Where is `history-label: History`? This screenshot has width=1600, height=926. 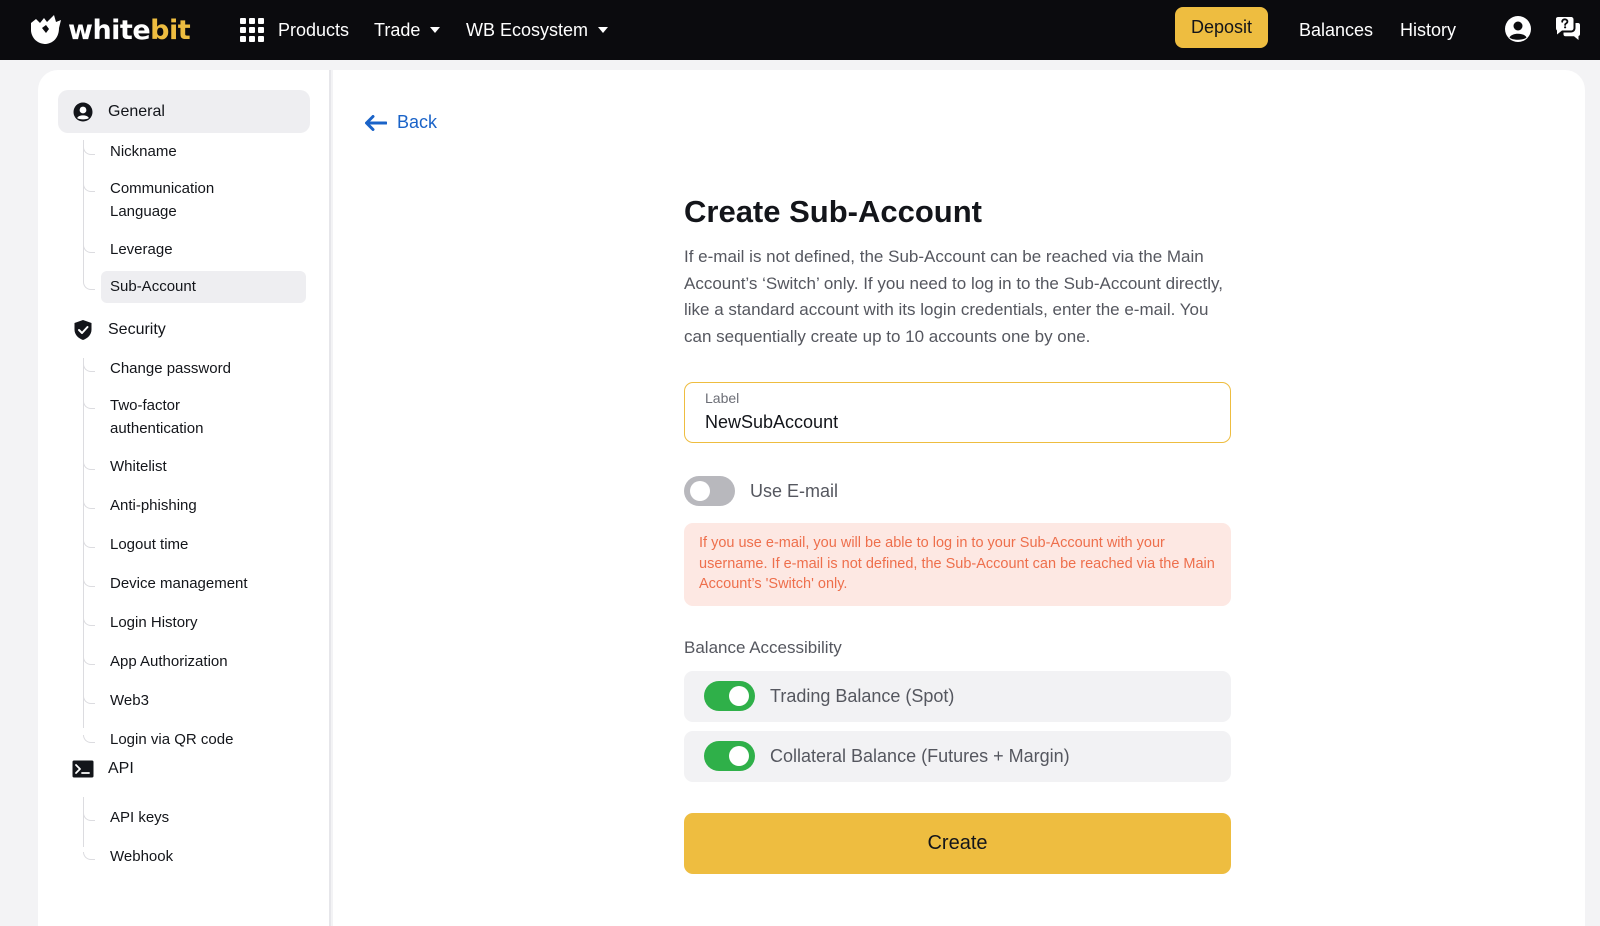
history-label: History is located at coordinates (1428, 29).